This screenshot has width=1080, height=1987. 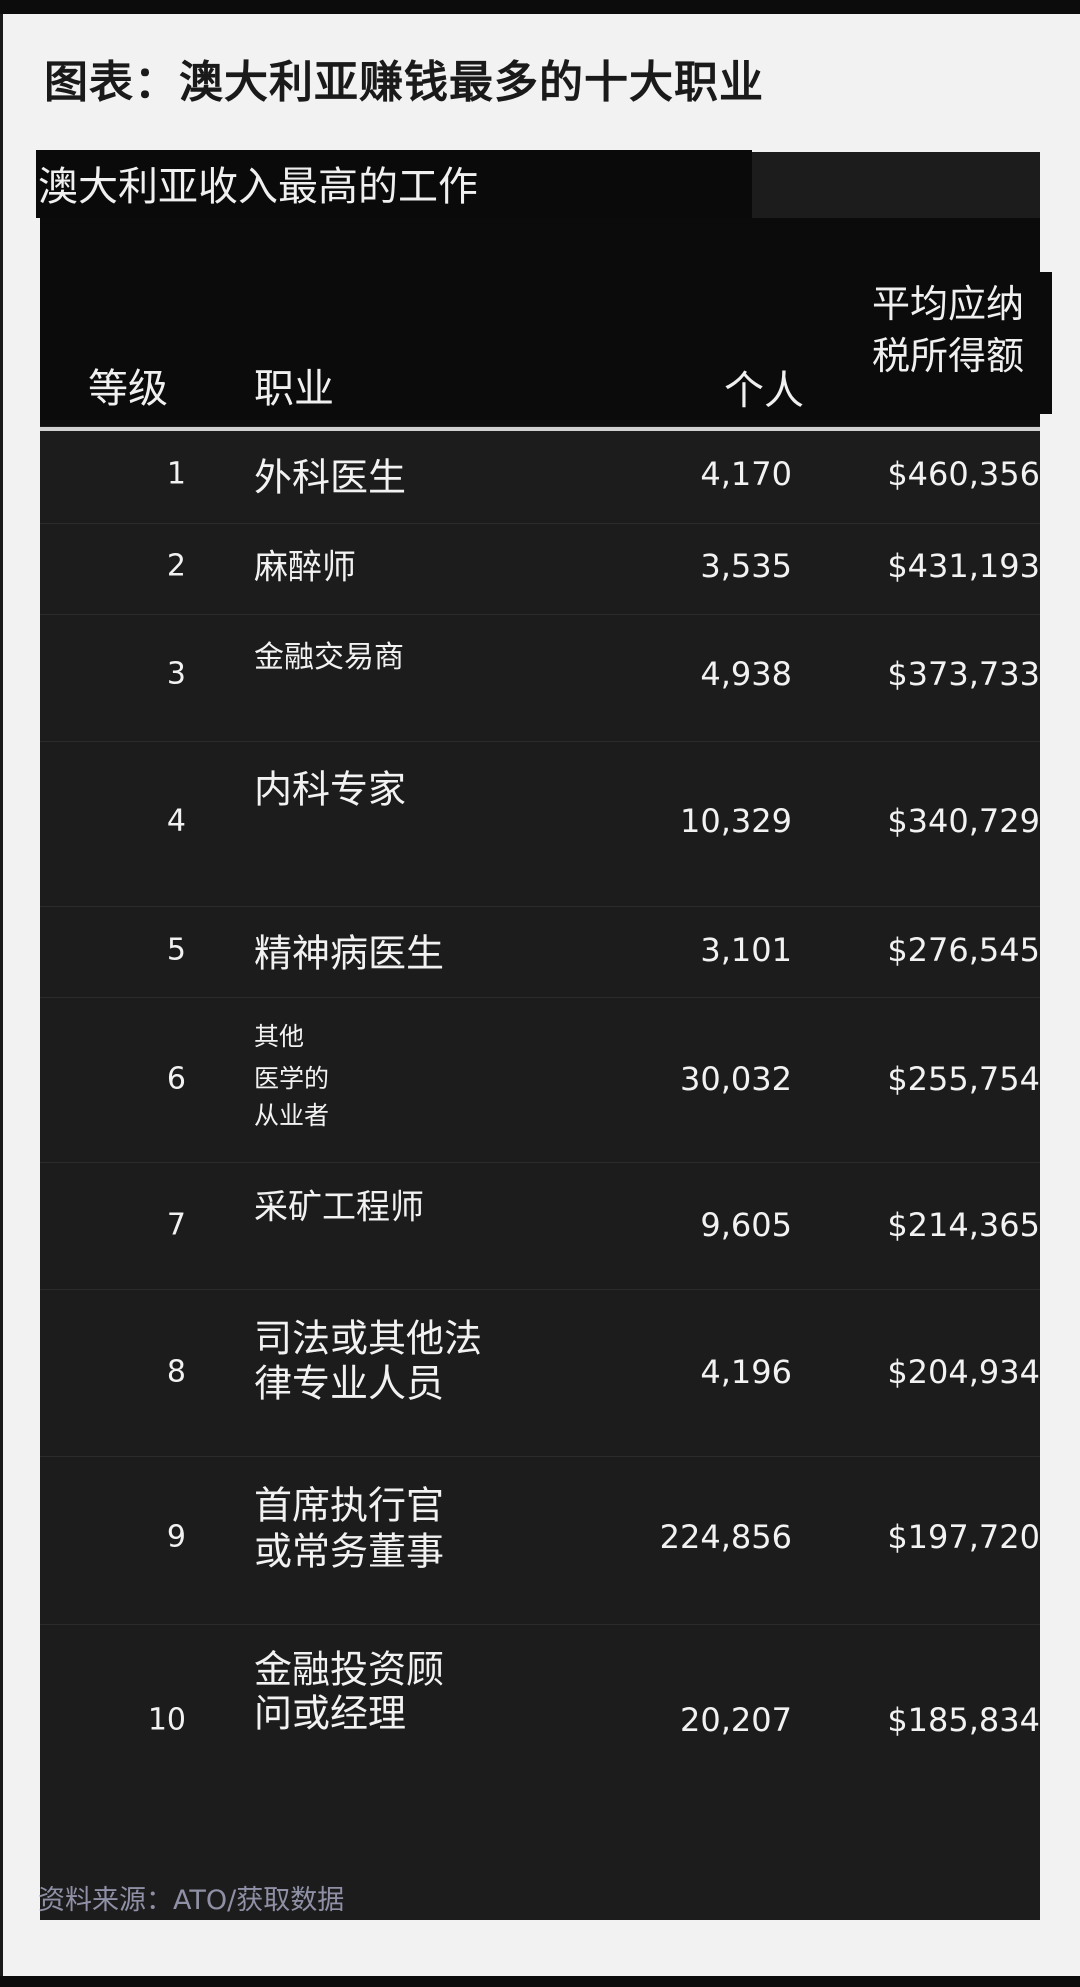 What do you see at coordinates (540, 824) in the screenshot?
I see `table-row: 4 内科专家 10,329 $340,729` at bounding box center [540, 824].